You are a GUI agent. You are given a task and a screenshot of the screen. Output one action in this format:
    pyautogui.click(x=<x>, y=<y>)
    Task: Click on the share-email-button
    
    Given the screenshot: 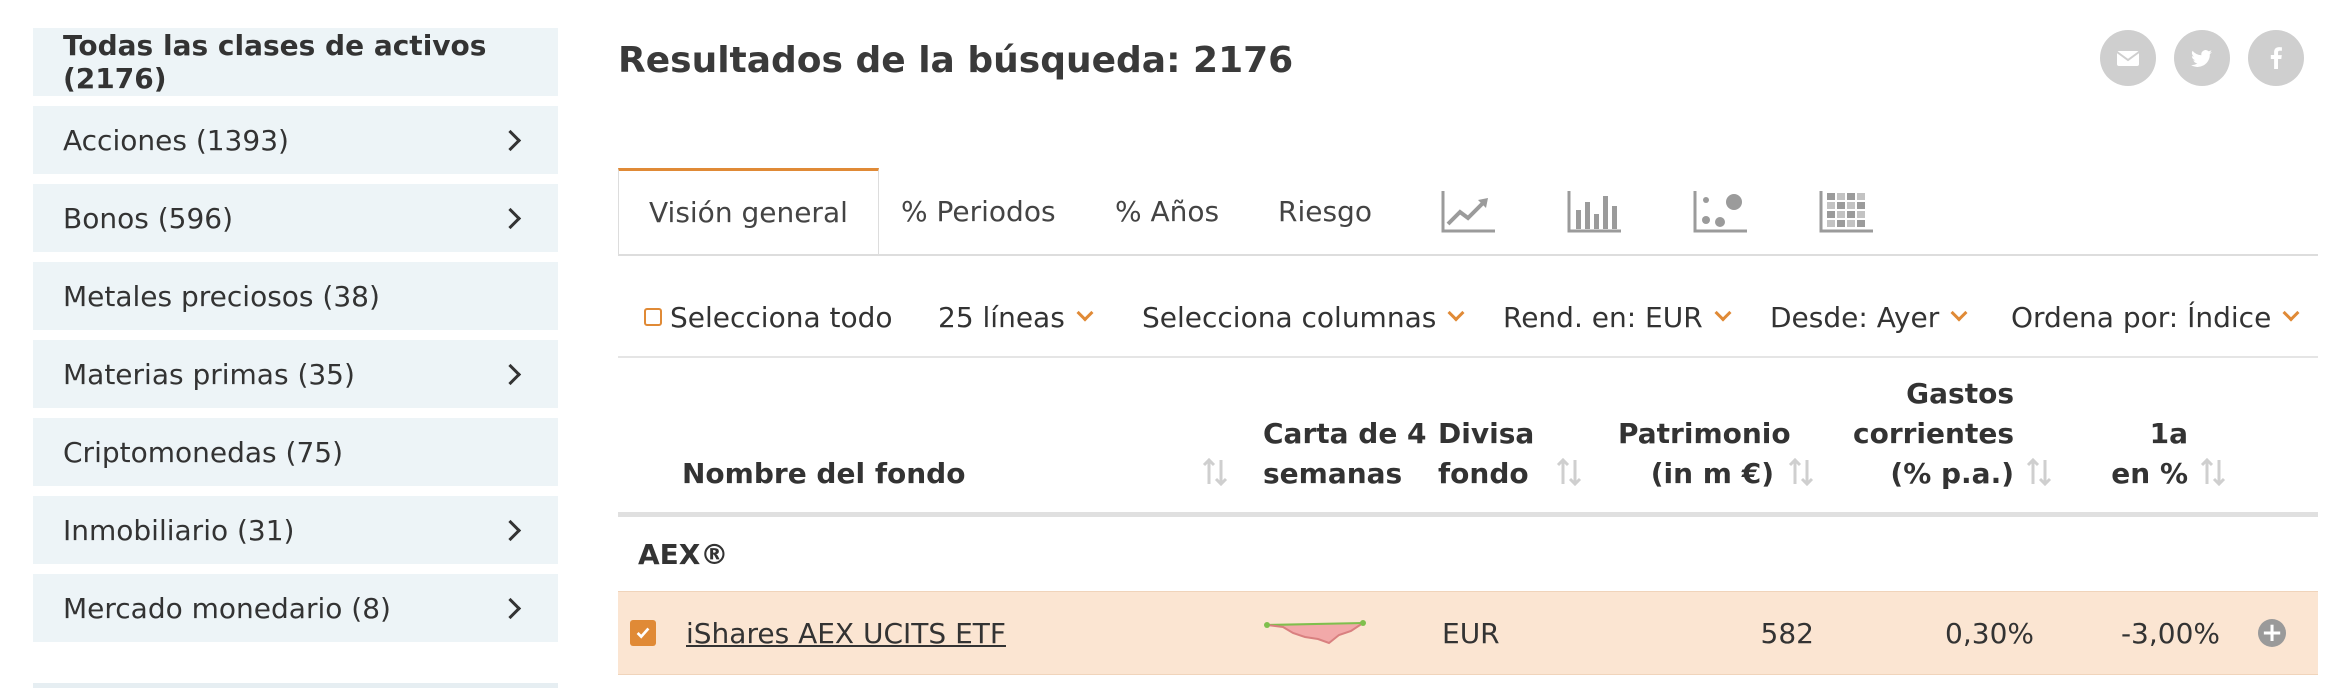 What is the action you would take?
    pyautogui.click(x=2128, y=58)
    